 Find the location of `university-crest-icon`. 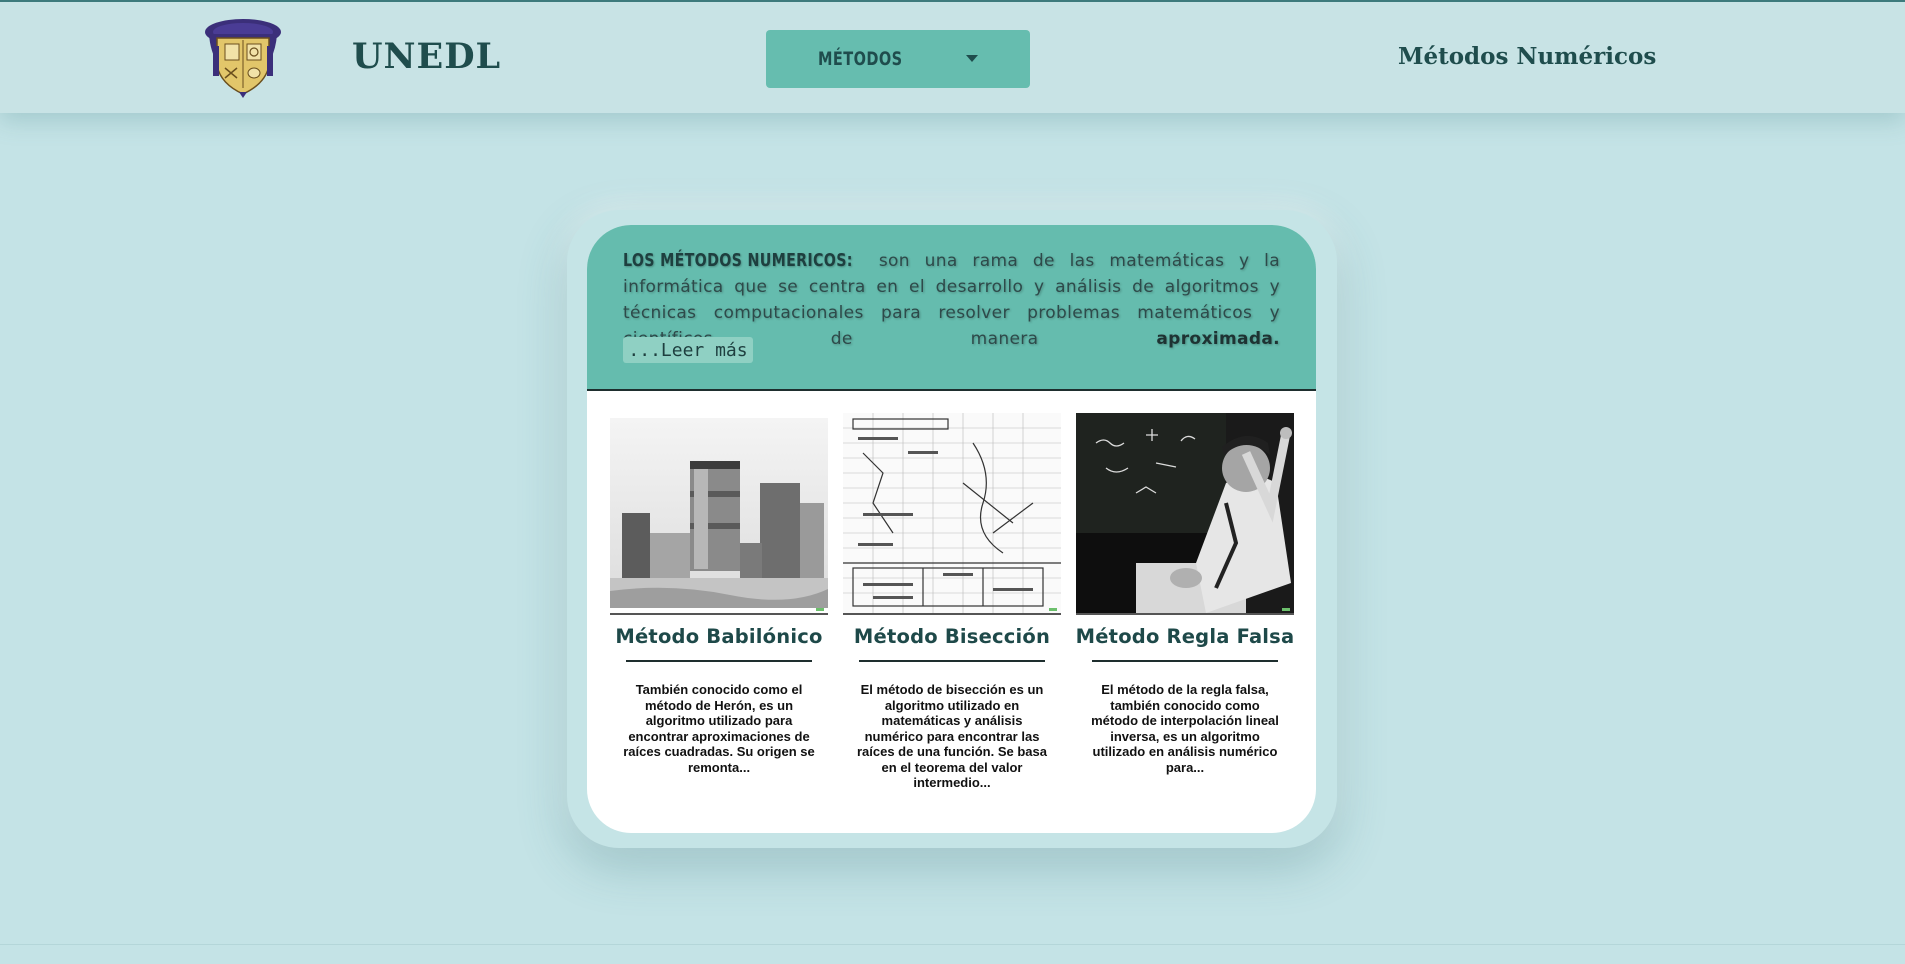

university-crest-icon is located at coordinates (243, 57).